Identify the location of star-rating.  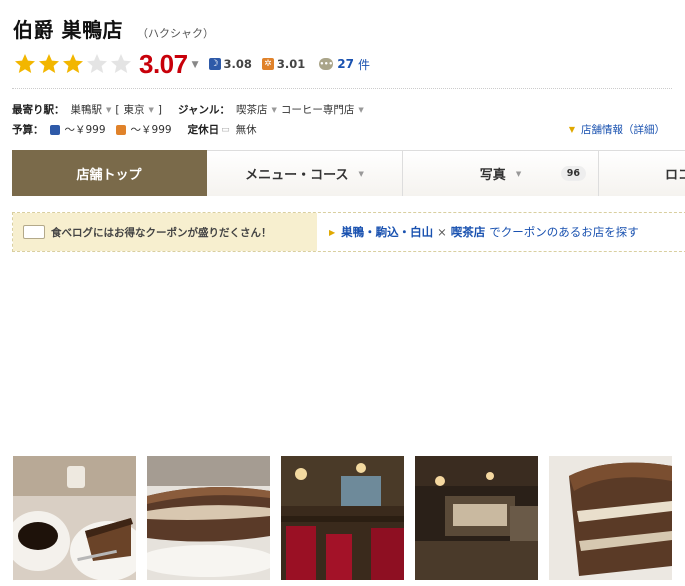
(73, 64).